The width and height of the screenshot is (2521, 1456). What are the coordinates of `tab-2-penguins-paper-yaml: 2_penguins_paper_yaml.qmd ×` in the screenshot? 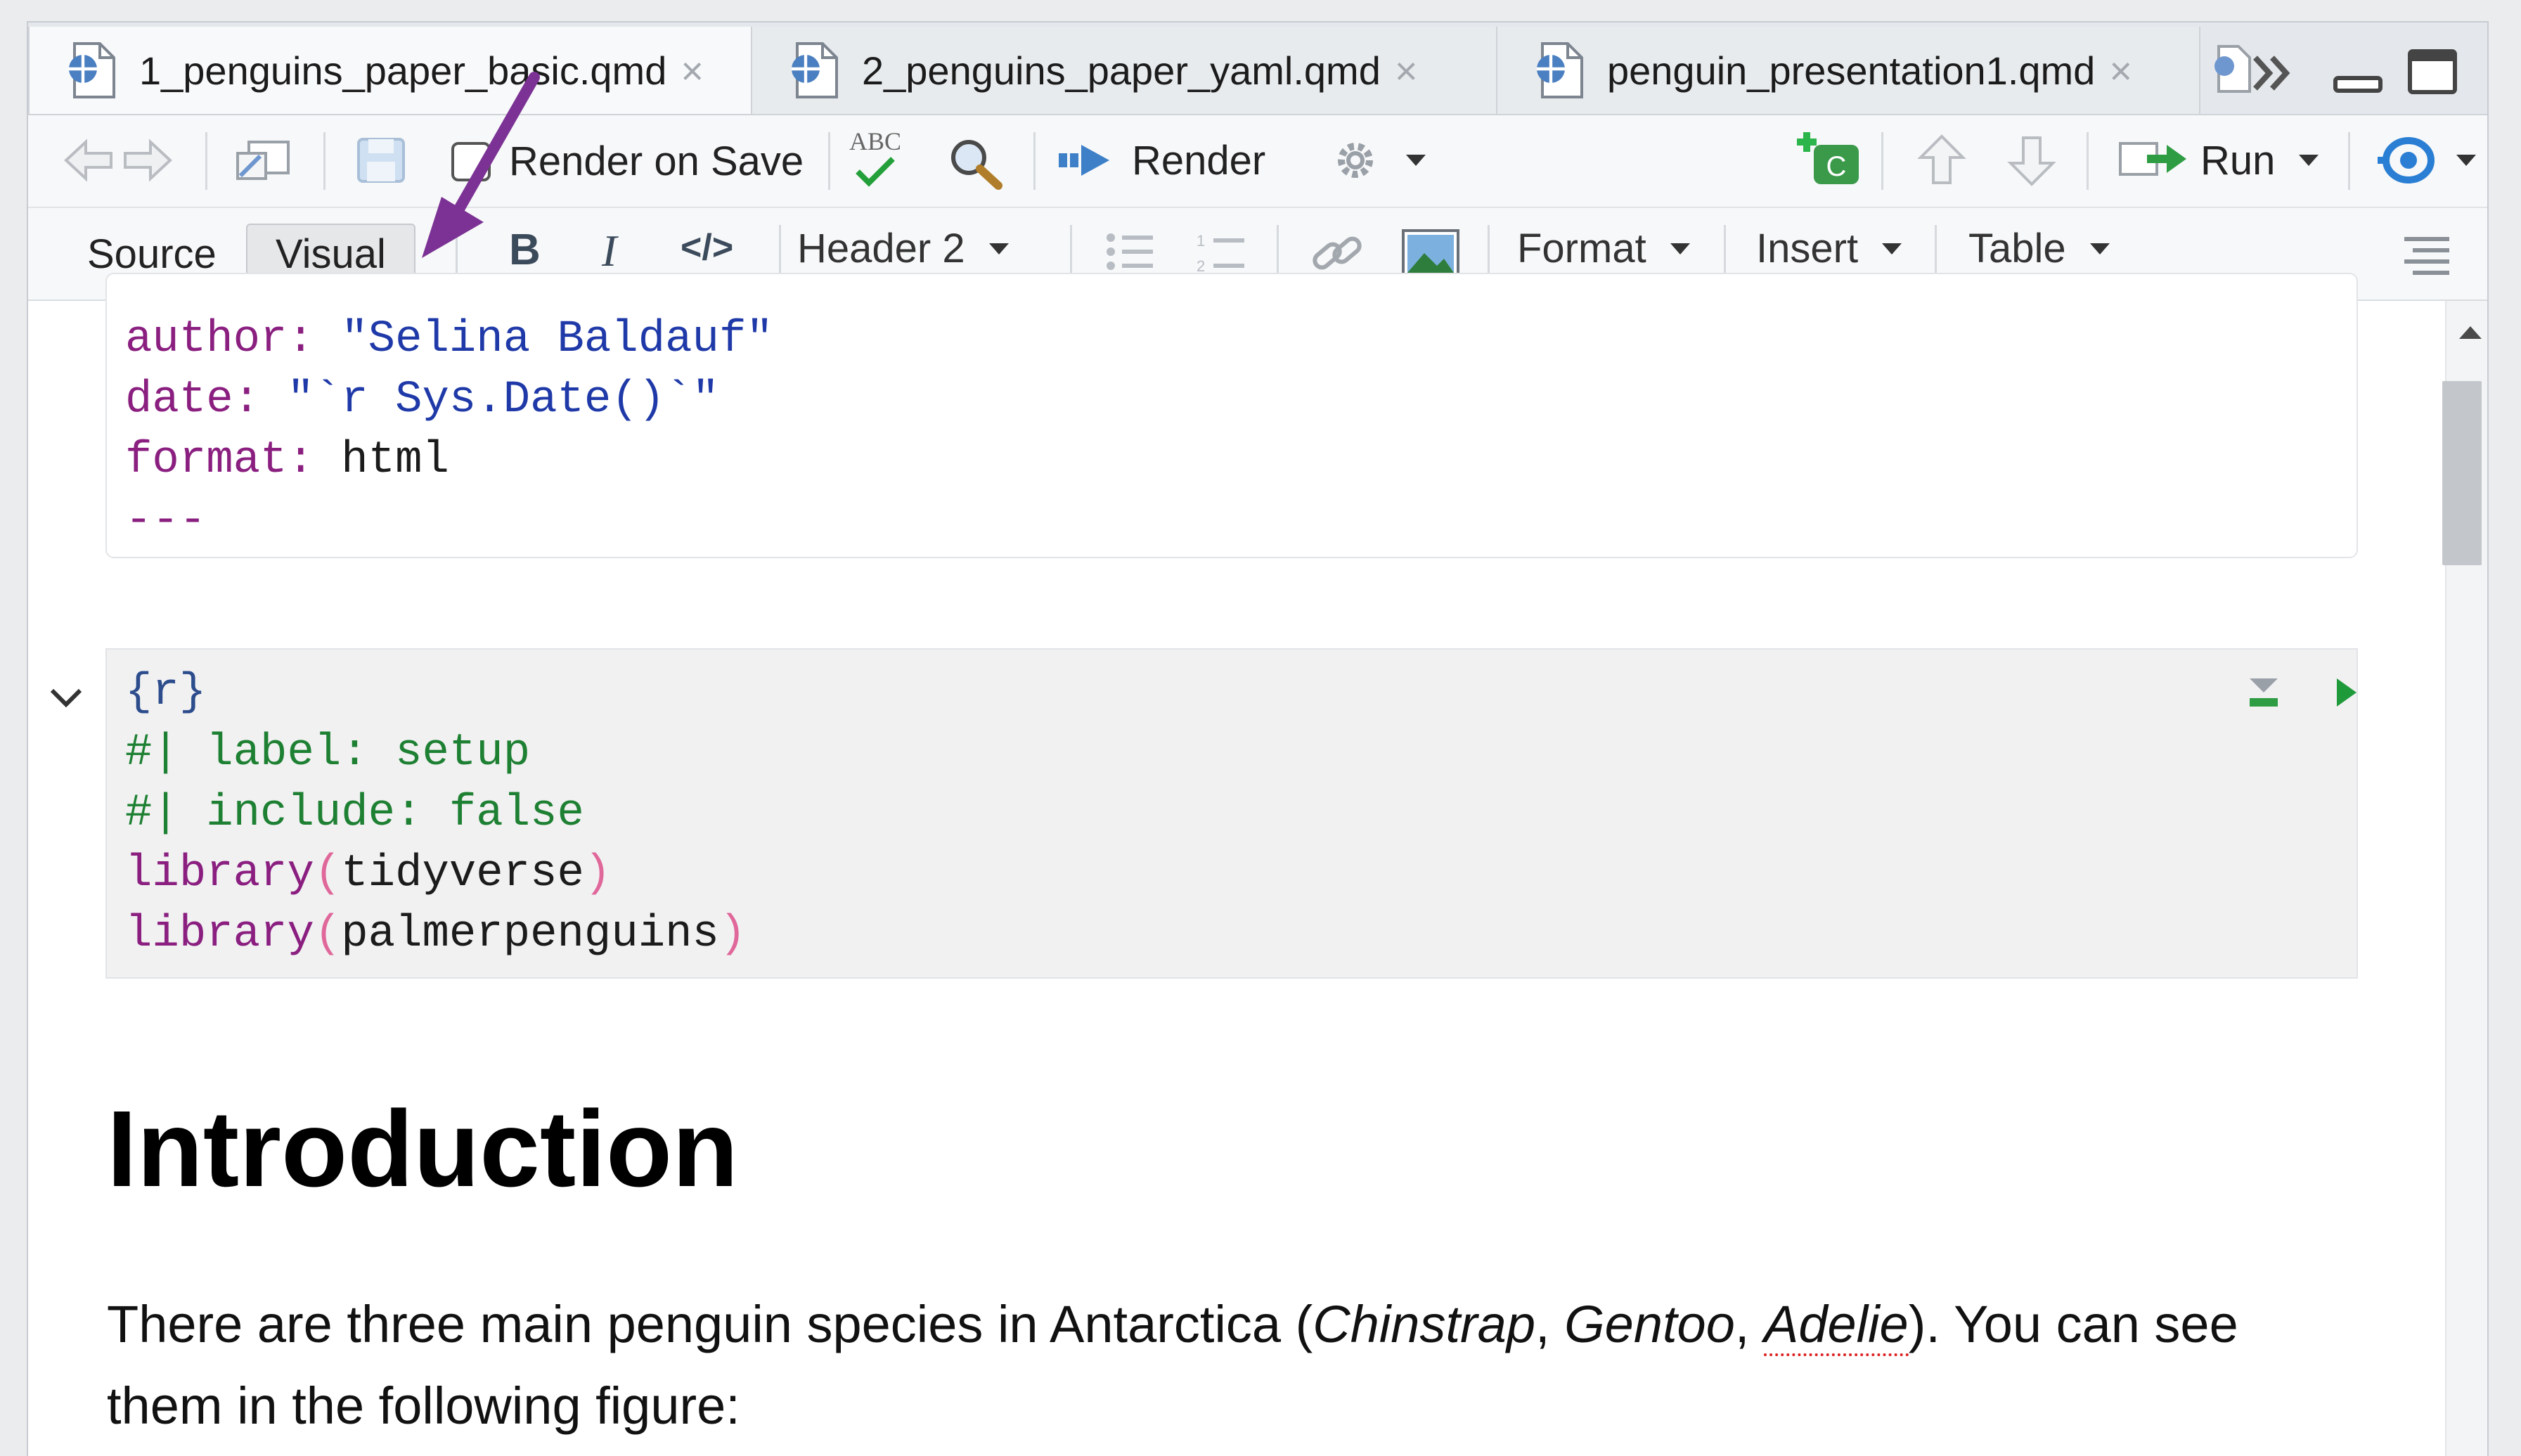 It's located at (1125, 70).